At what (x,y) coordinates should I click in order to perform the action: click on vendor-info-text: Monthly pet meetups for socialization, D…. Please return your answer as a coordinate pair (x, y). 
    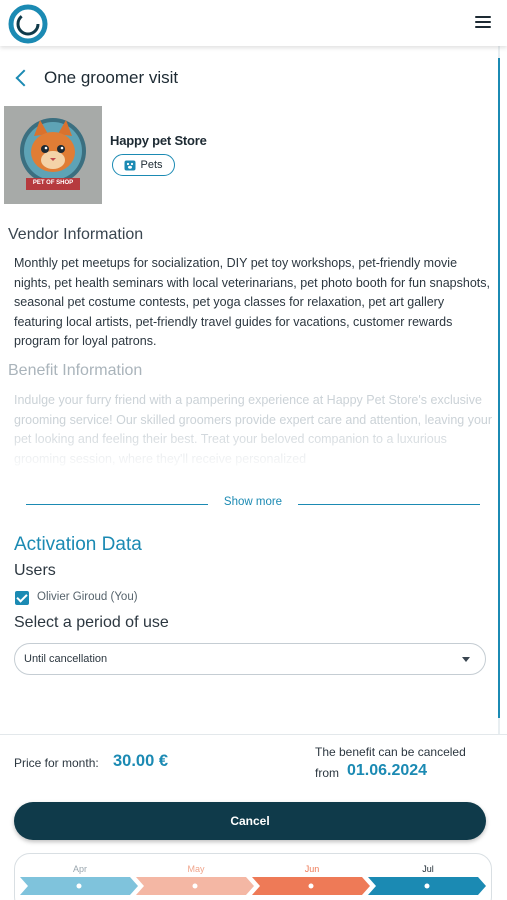
    Looking at the image, I should click on (252, 302).